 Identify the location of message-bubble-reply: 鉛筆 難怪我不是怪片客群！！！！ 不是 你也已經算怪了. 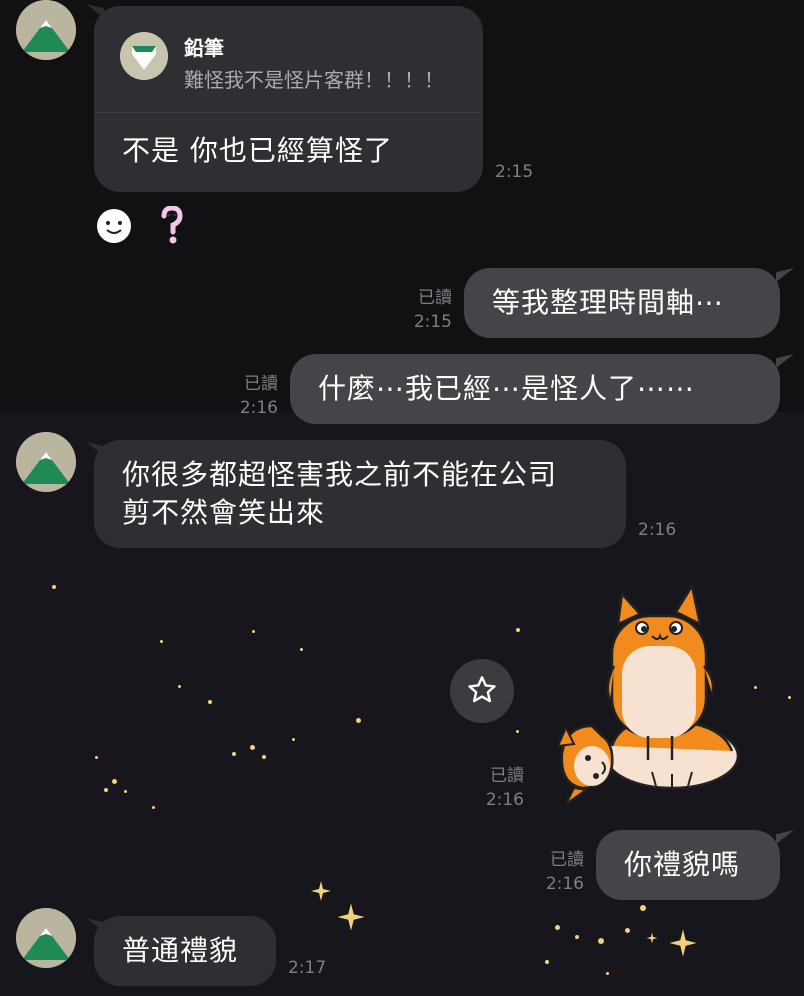
(288, 99).